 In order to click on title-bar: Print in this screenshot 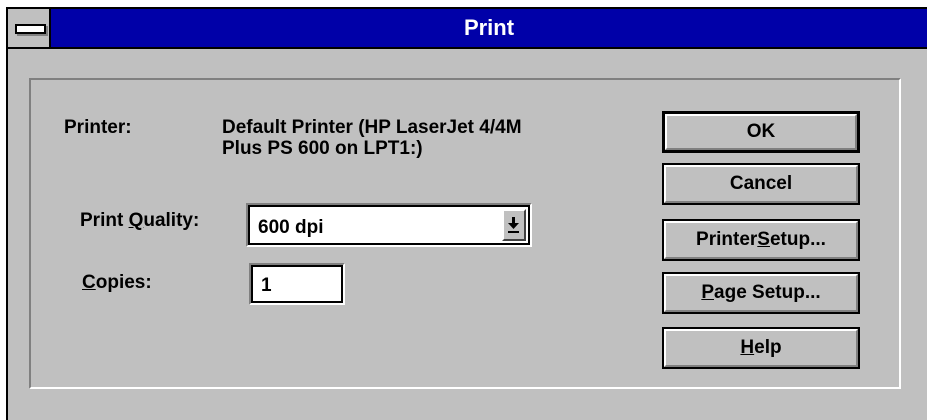, I will do `click(467, 29)`.